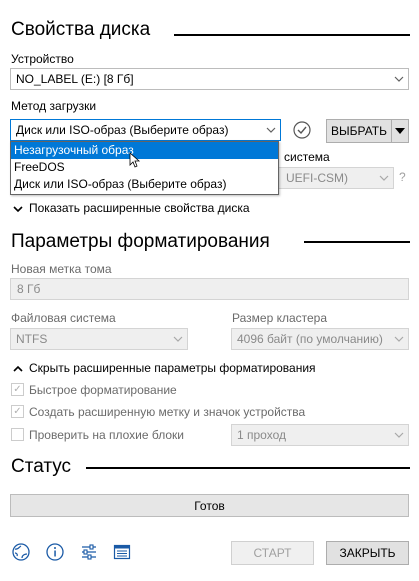 This screenshot has height=581, width=419. I want to click on settings-sliders-icon, so click(89, 552).